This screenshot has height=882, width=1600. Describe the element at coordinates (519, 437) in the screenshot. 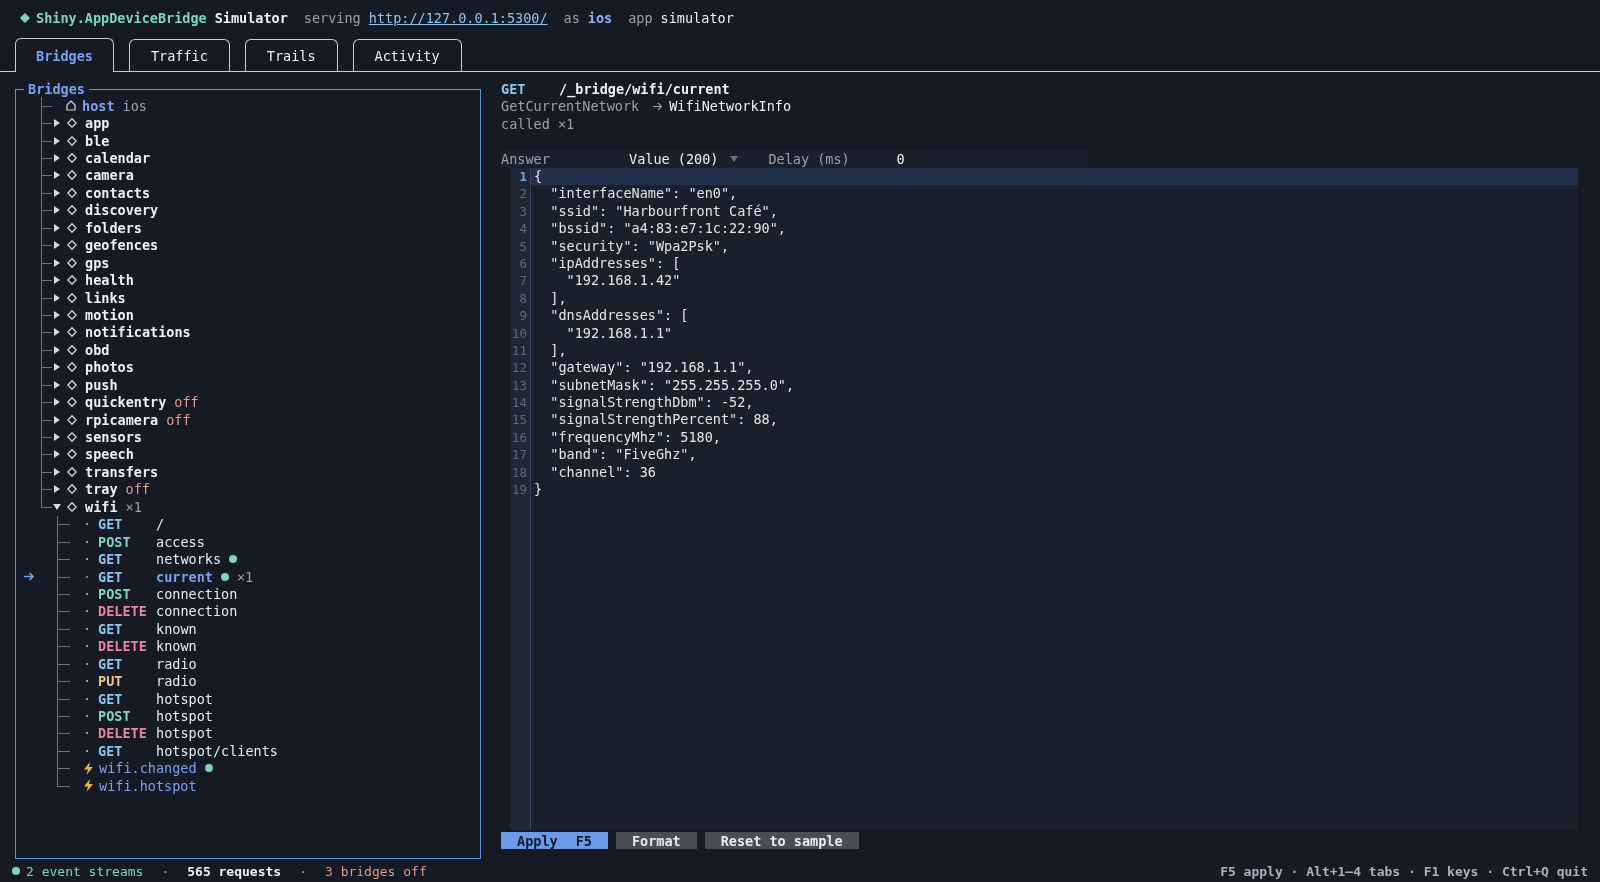

I see `line-number: 16` at that location.